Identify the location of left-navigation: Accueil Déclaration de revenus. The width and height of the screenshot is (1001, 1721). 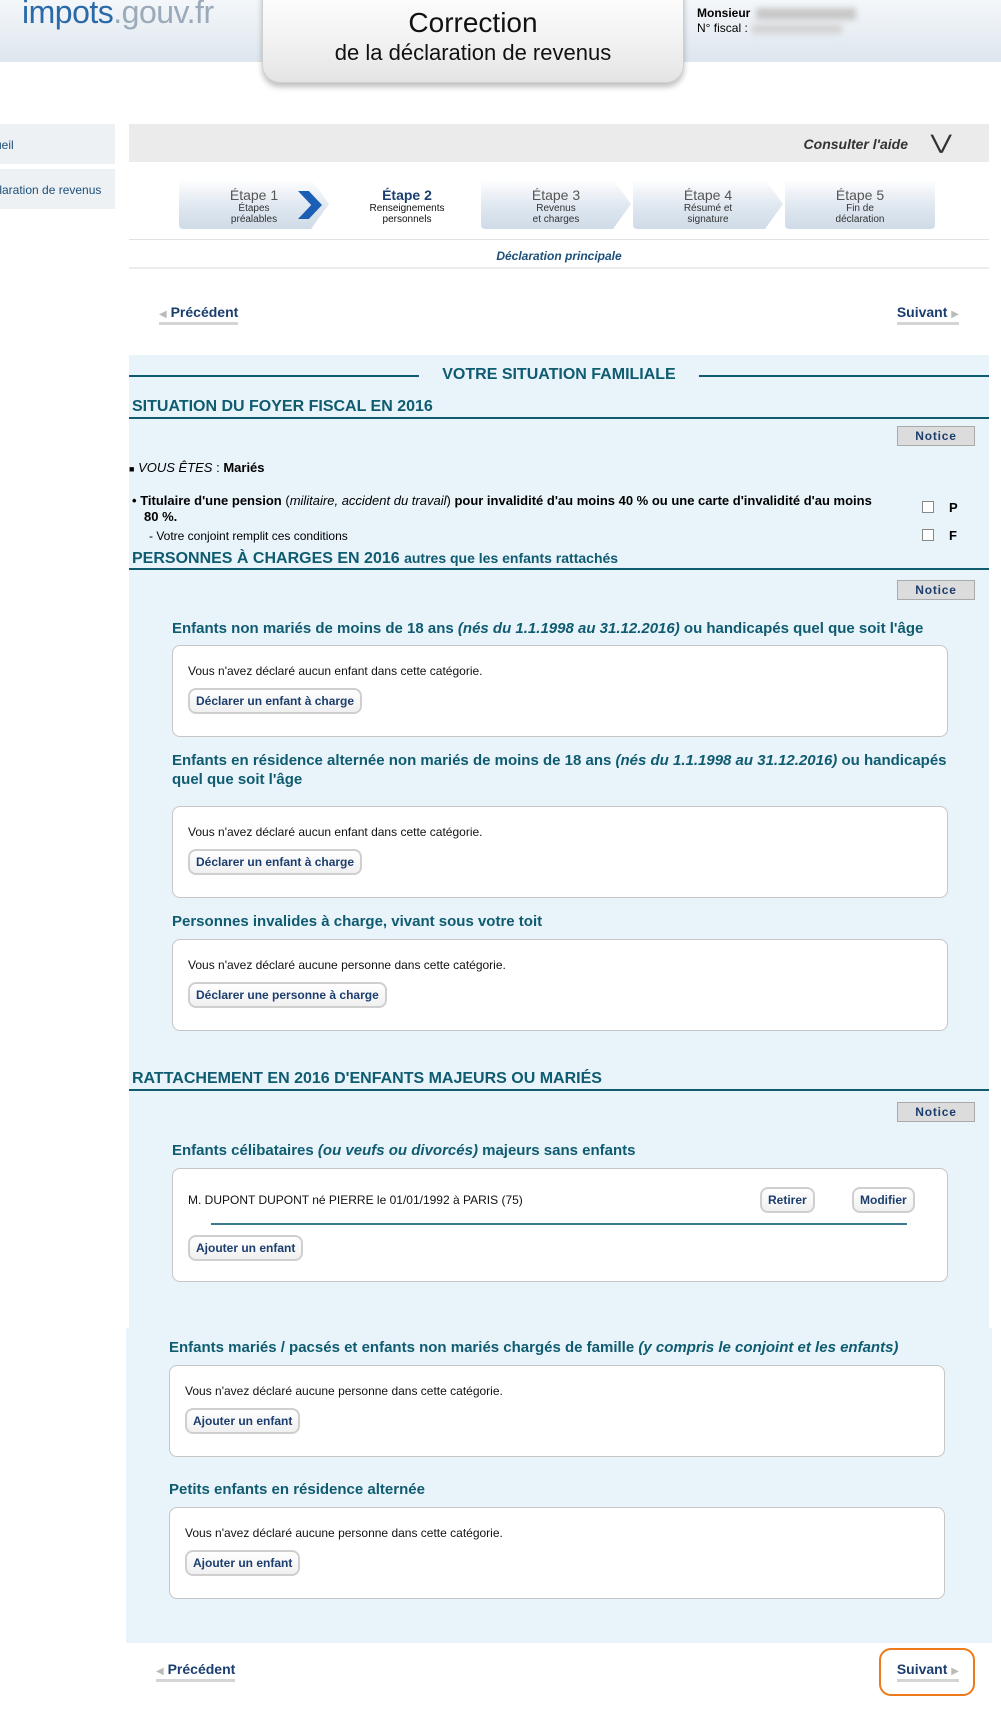
(57, 169).